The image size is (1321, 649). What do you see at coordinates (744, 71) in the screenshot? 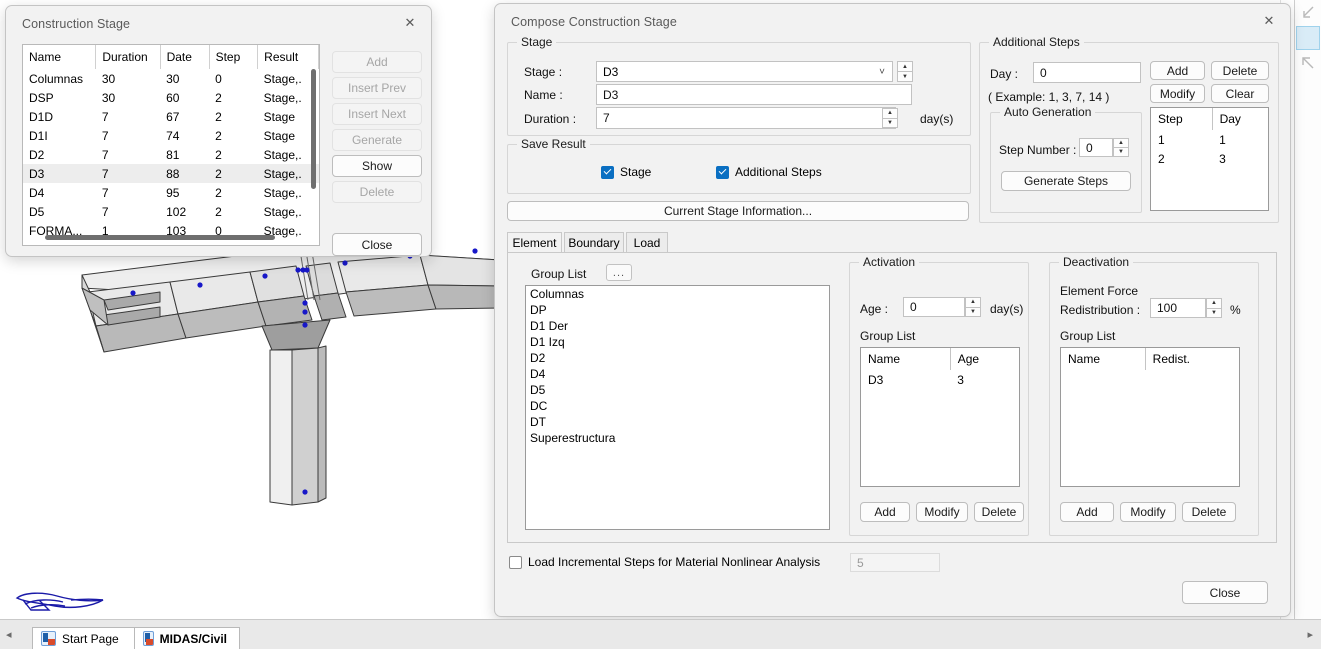
I see `stage-combobox: D3 ˅` at bounding box center [744, 71].